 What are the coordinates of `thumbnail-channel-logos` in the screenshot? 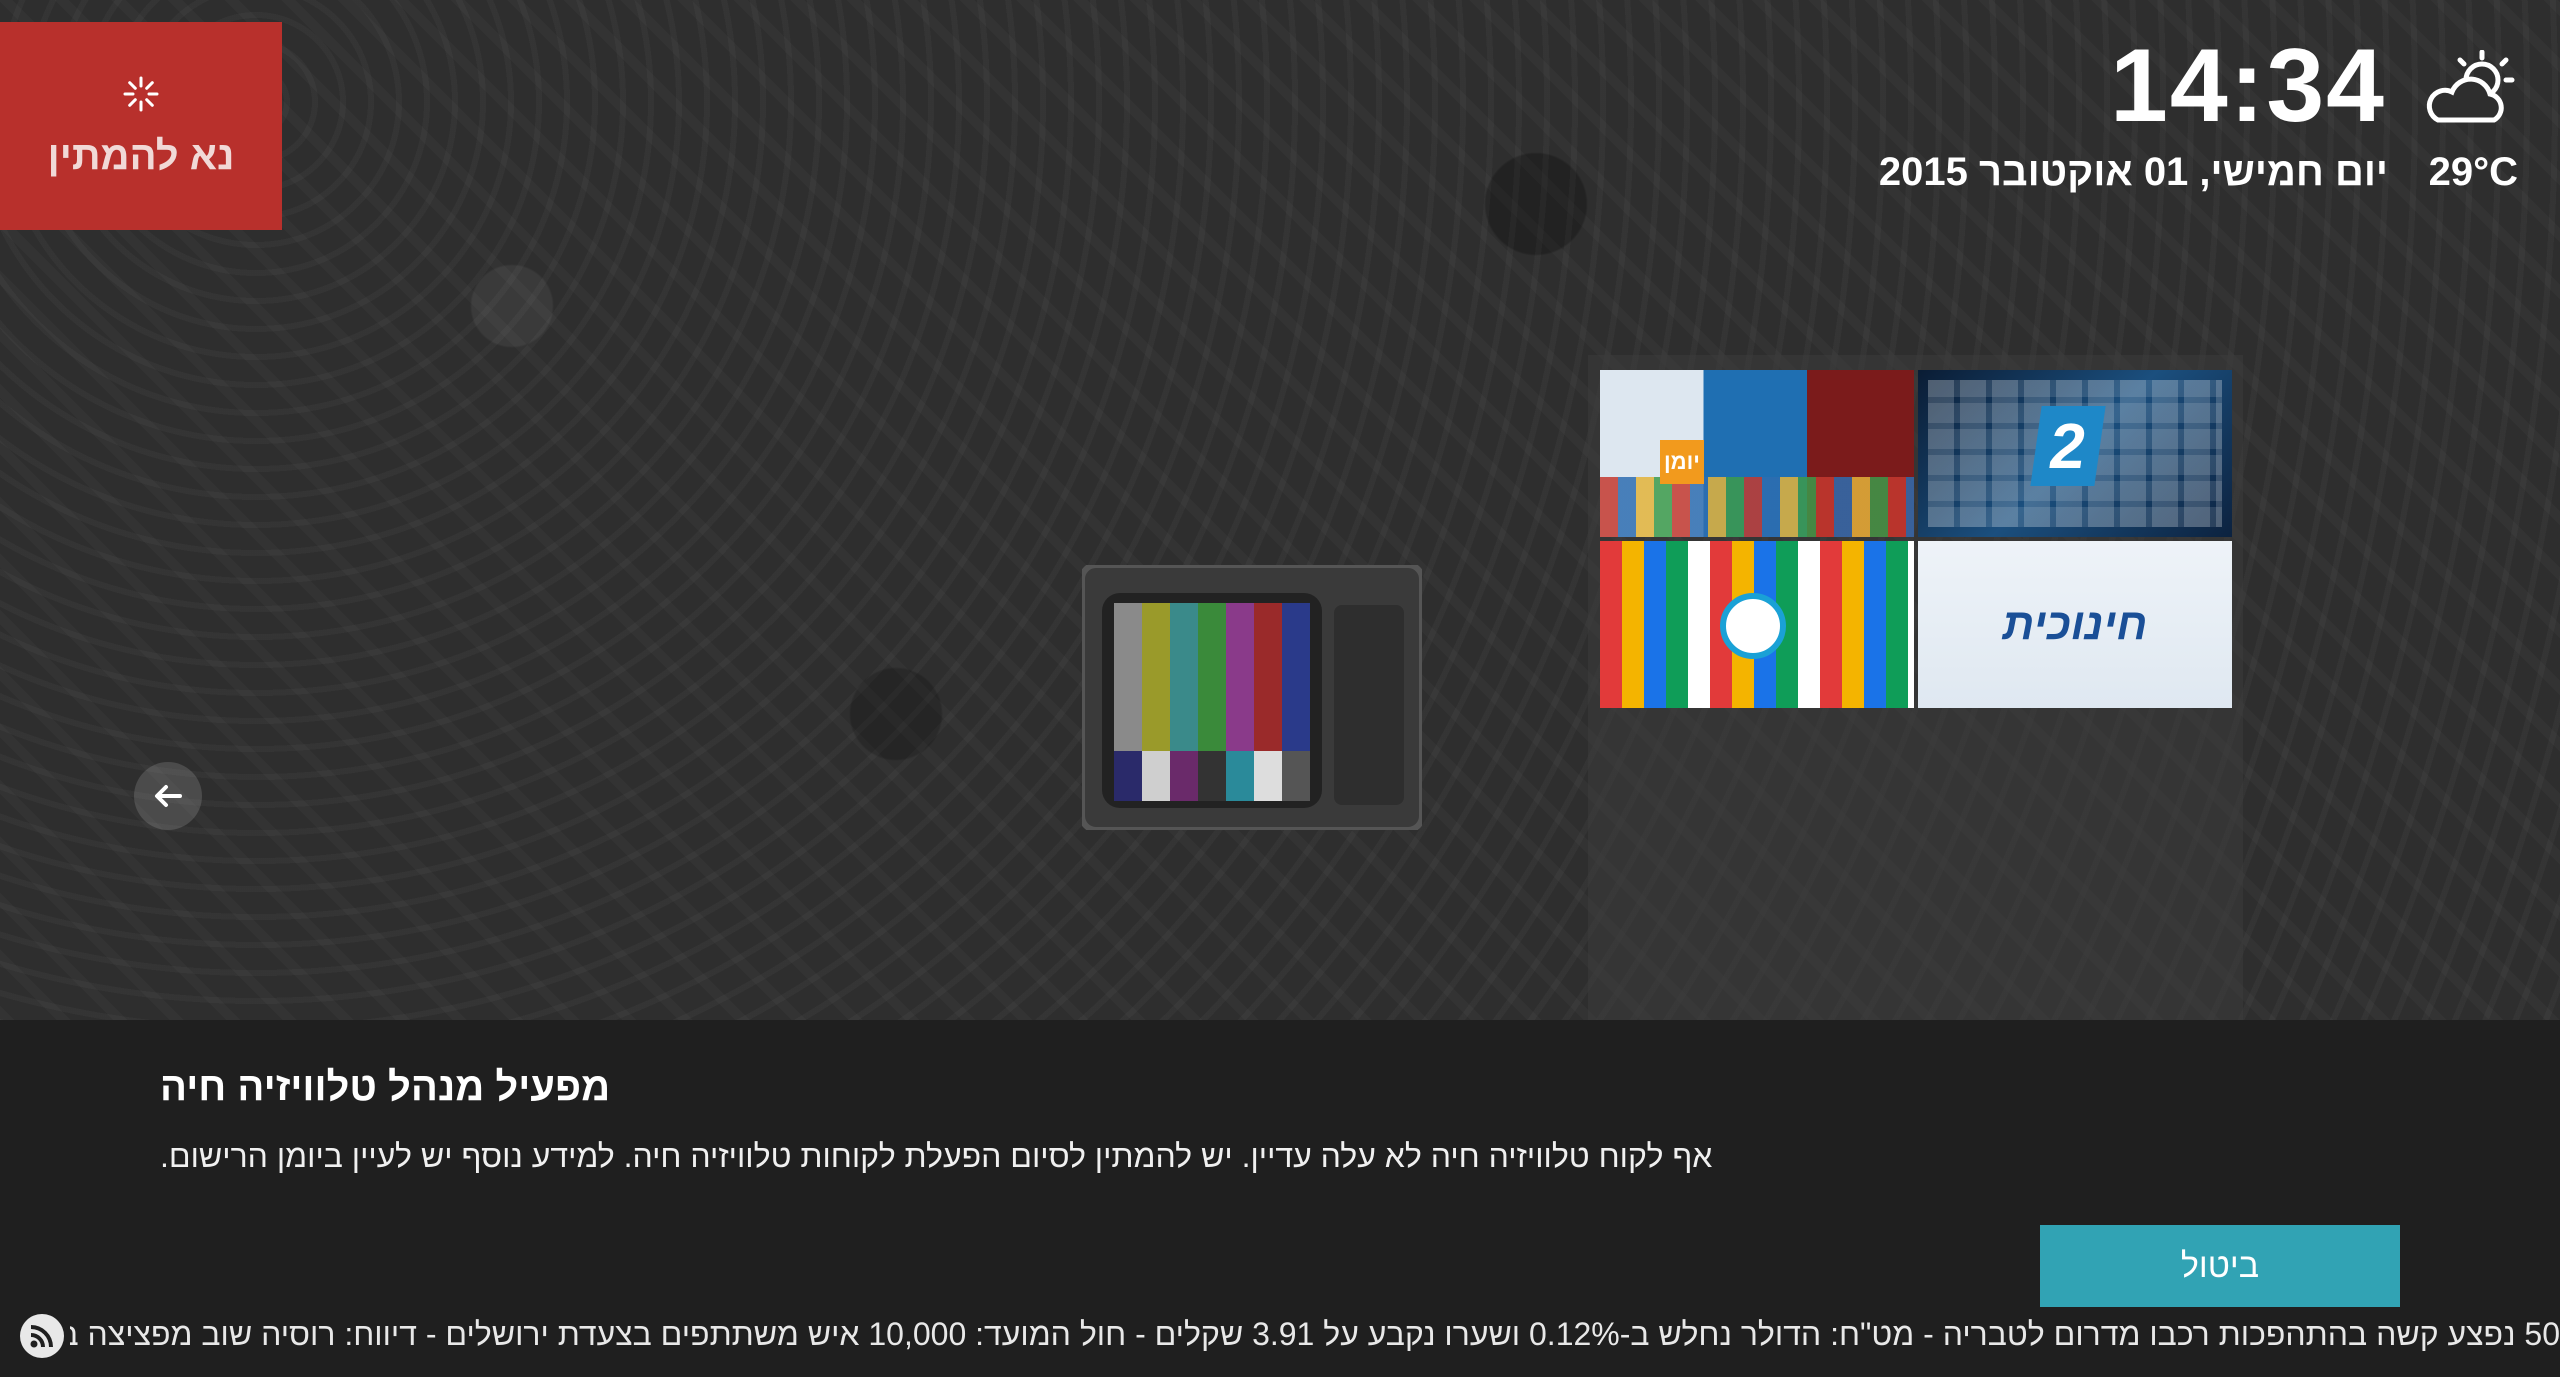 It's located at (1757, 624).